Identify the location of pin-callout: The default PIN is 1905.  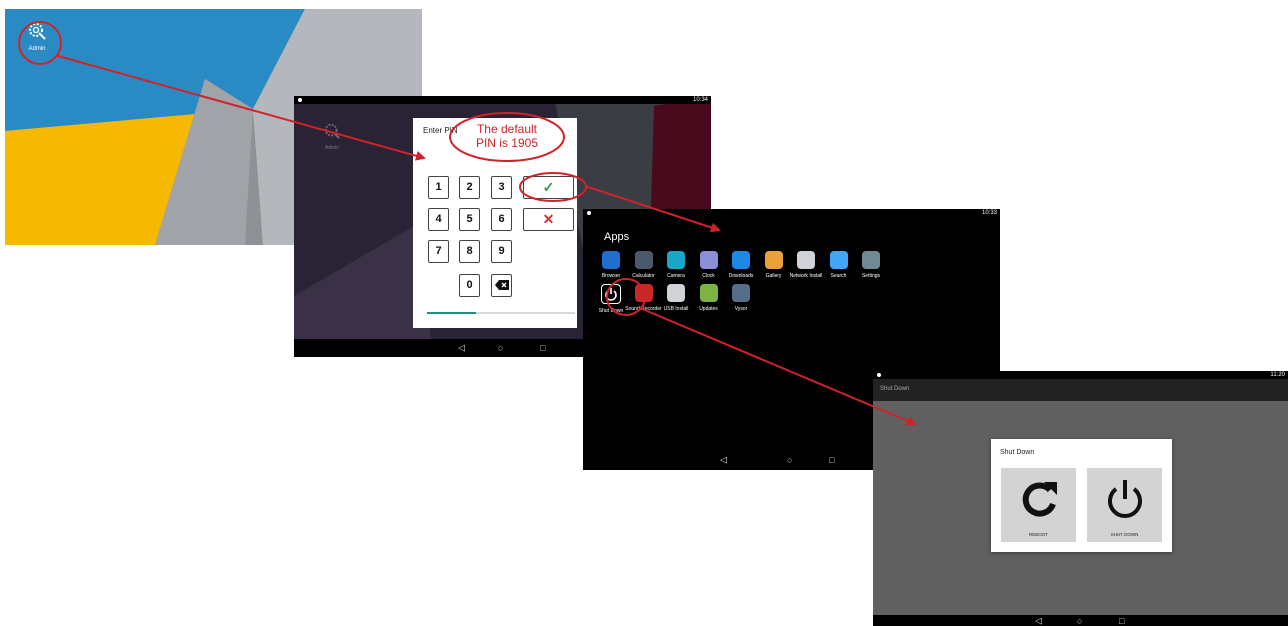
(507, 136).